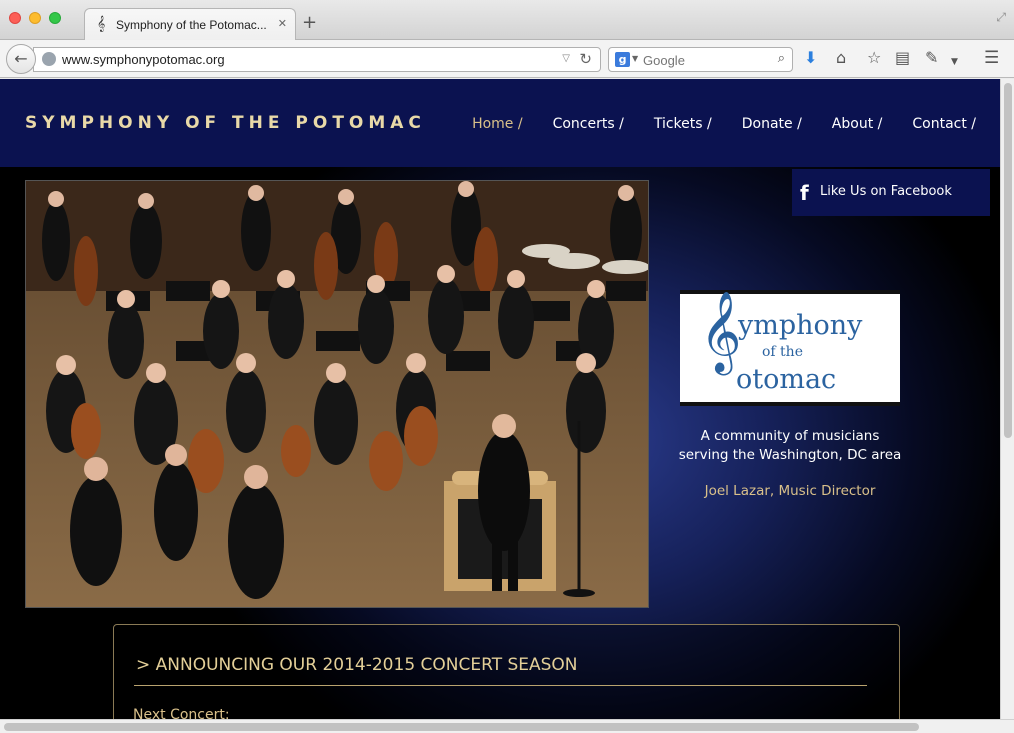 This screenshot has width=1014, height=733. I want to click on title-bar: 𝄞 Symphony of the Potomac... ✕ + ⤢, so click(507, 20).